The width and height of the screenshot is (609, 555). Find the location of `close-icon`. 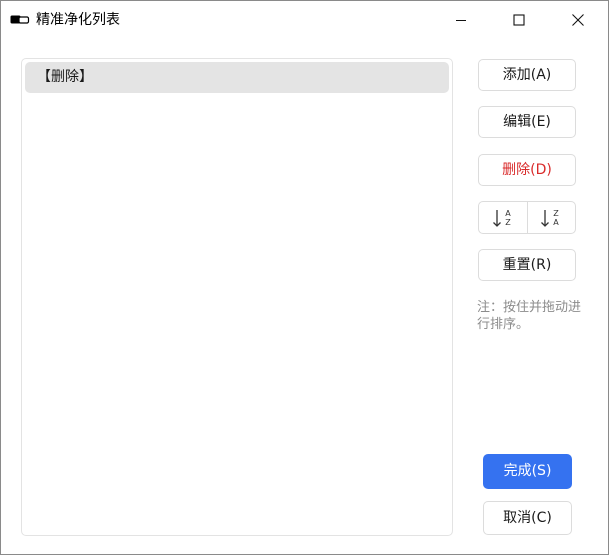

close-icon is located at coordinates (578, 20).